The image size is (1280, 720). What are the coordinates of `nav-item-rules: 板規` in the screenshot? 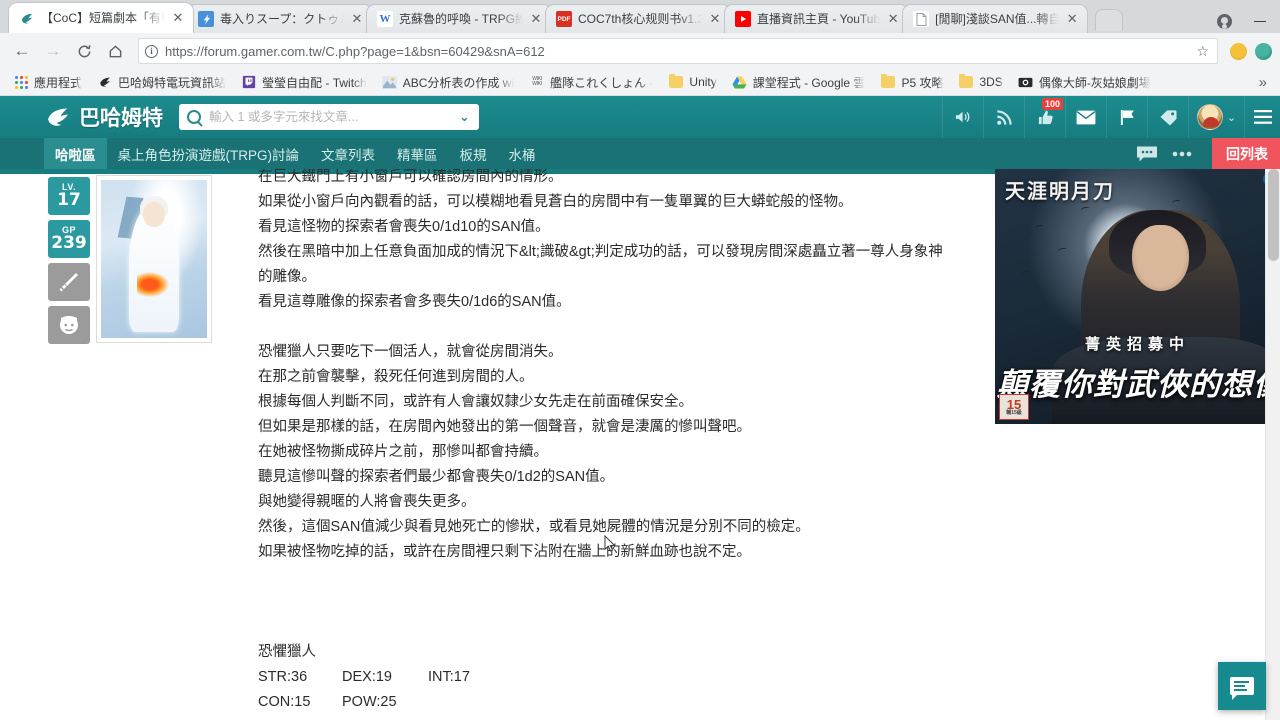 It's located at (473, 153).